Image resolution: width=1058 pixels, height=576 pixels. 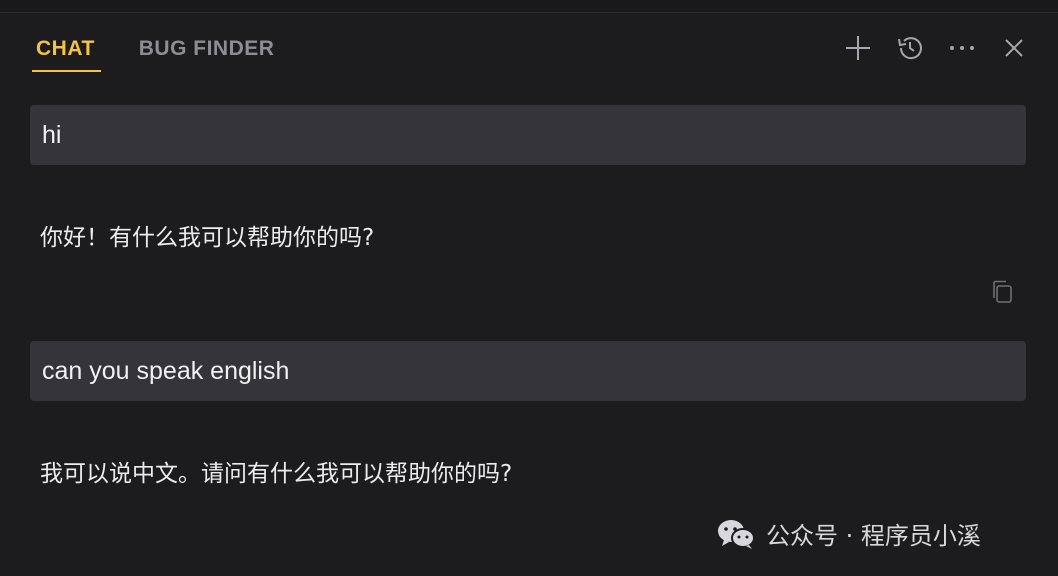 I want to click on close-icon, so click(x=1014, y=48).